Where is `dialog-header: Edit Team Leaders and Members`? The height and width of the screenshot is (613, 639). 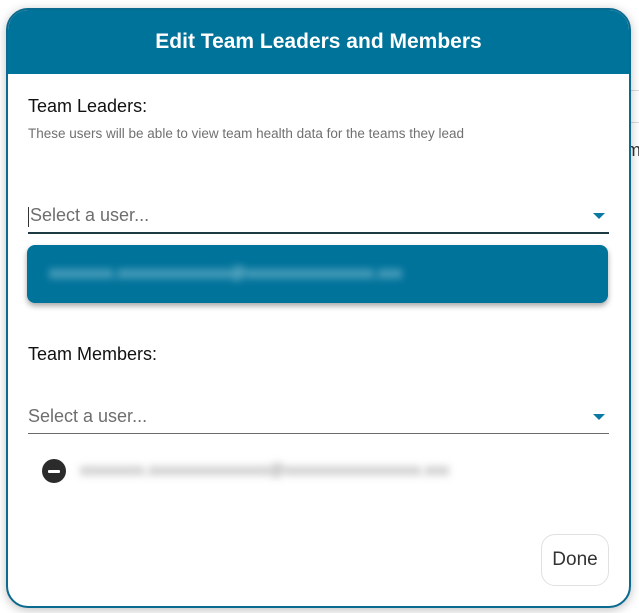 dialog-header: Edit Team Leaders and Members is located at coordinates (318, 42).